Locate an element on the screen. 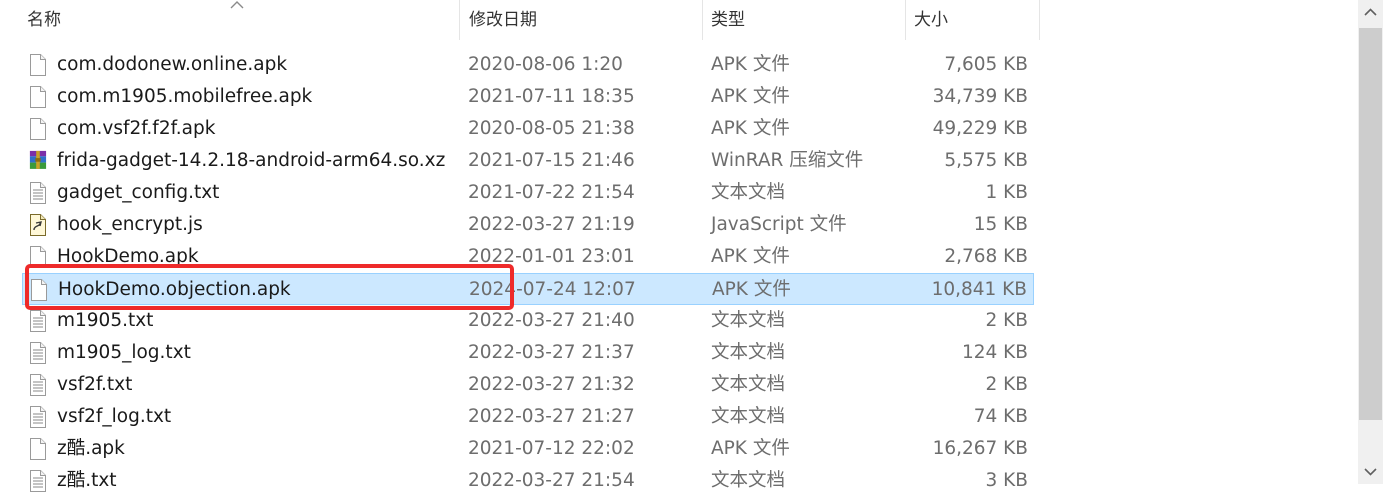 The height and width of the screenshot is (497, 1383). file-row: vsf2f.txt 2022-03-27 21:32 文本文档 2 KB is located at coordinates (528, 385).